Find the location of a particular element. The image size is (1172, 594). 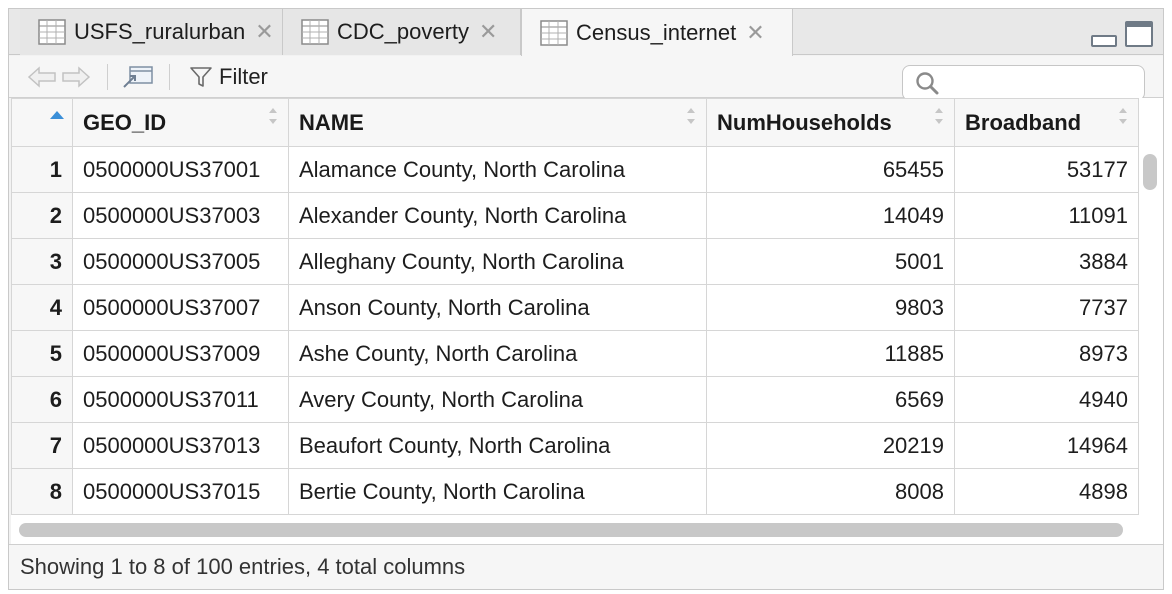

tab-cdc-poverty: CDC_poverty ✕ is located at coordinates (402, 32).